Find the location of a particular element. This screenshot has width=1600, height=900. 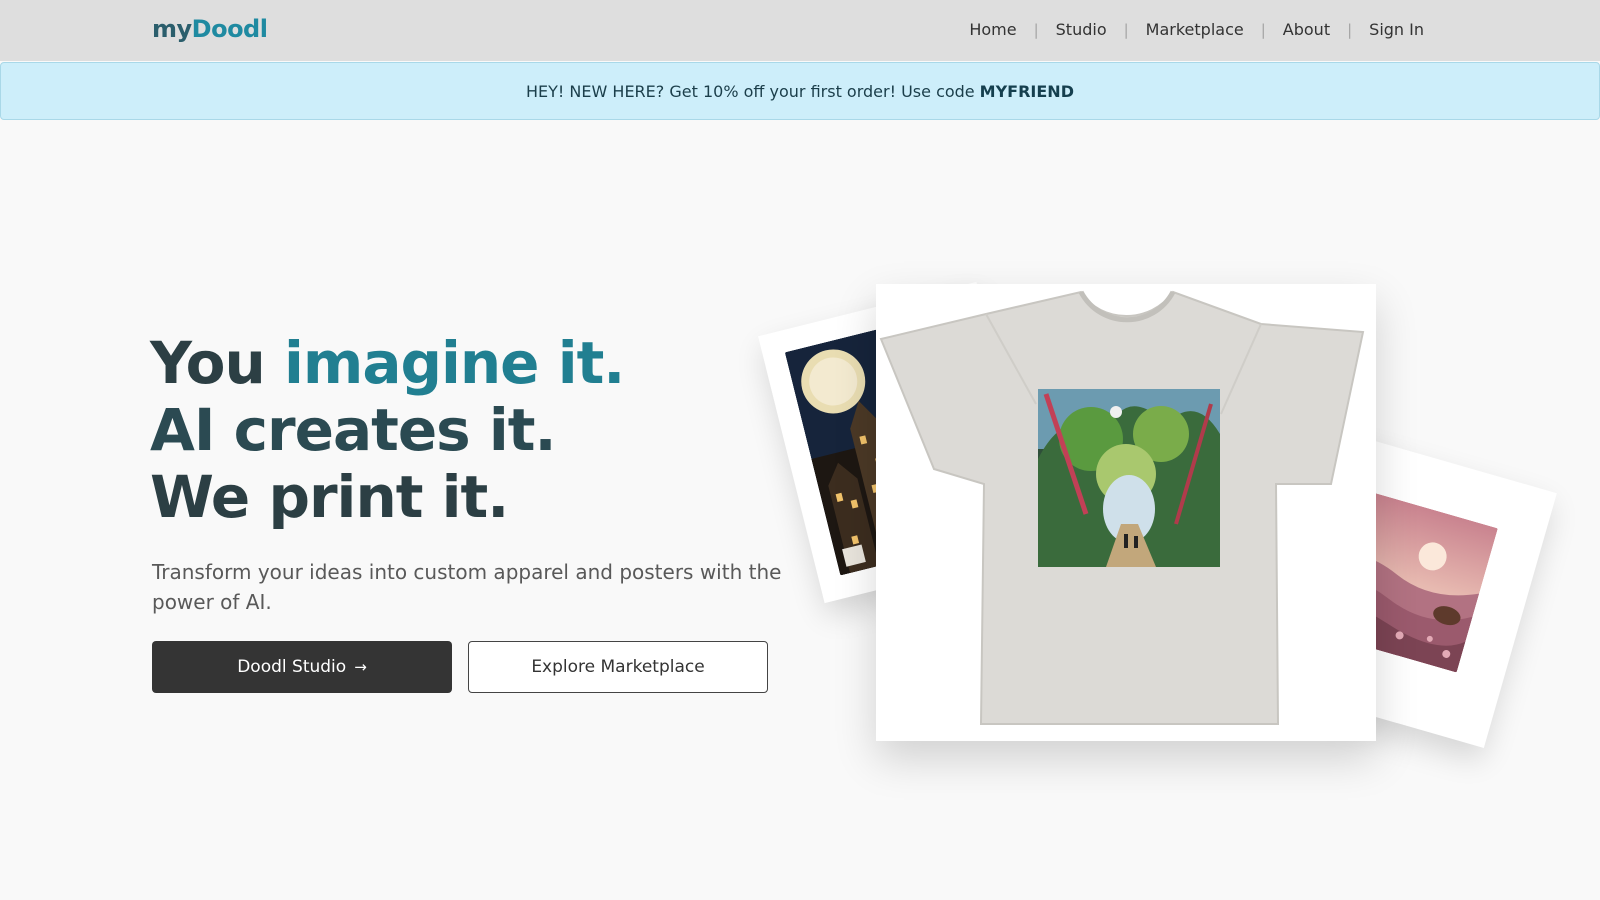

nav-link-about: About is located at coordinates (1306, 29).